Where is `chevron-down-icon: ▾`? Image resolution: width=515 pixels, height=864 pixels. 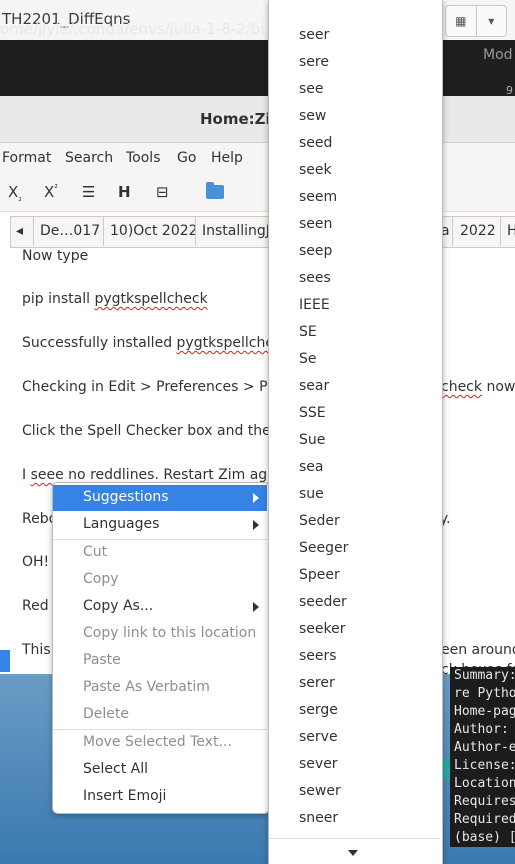
chevron-down-icon: ▾ is located at coordinates (491, 21).